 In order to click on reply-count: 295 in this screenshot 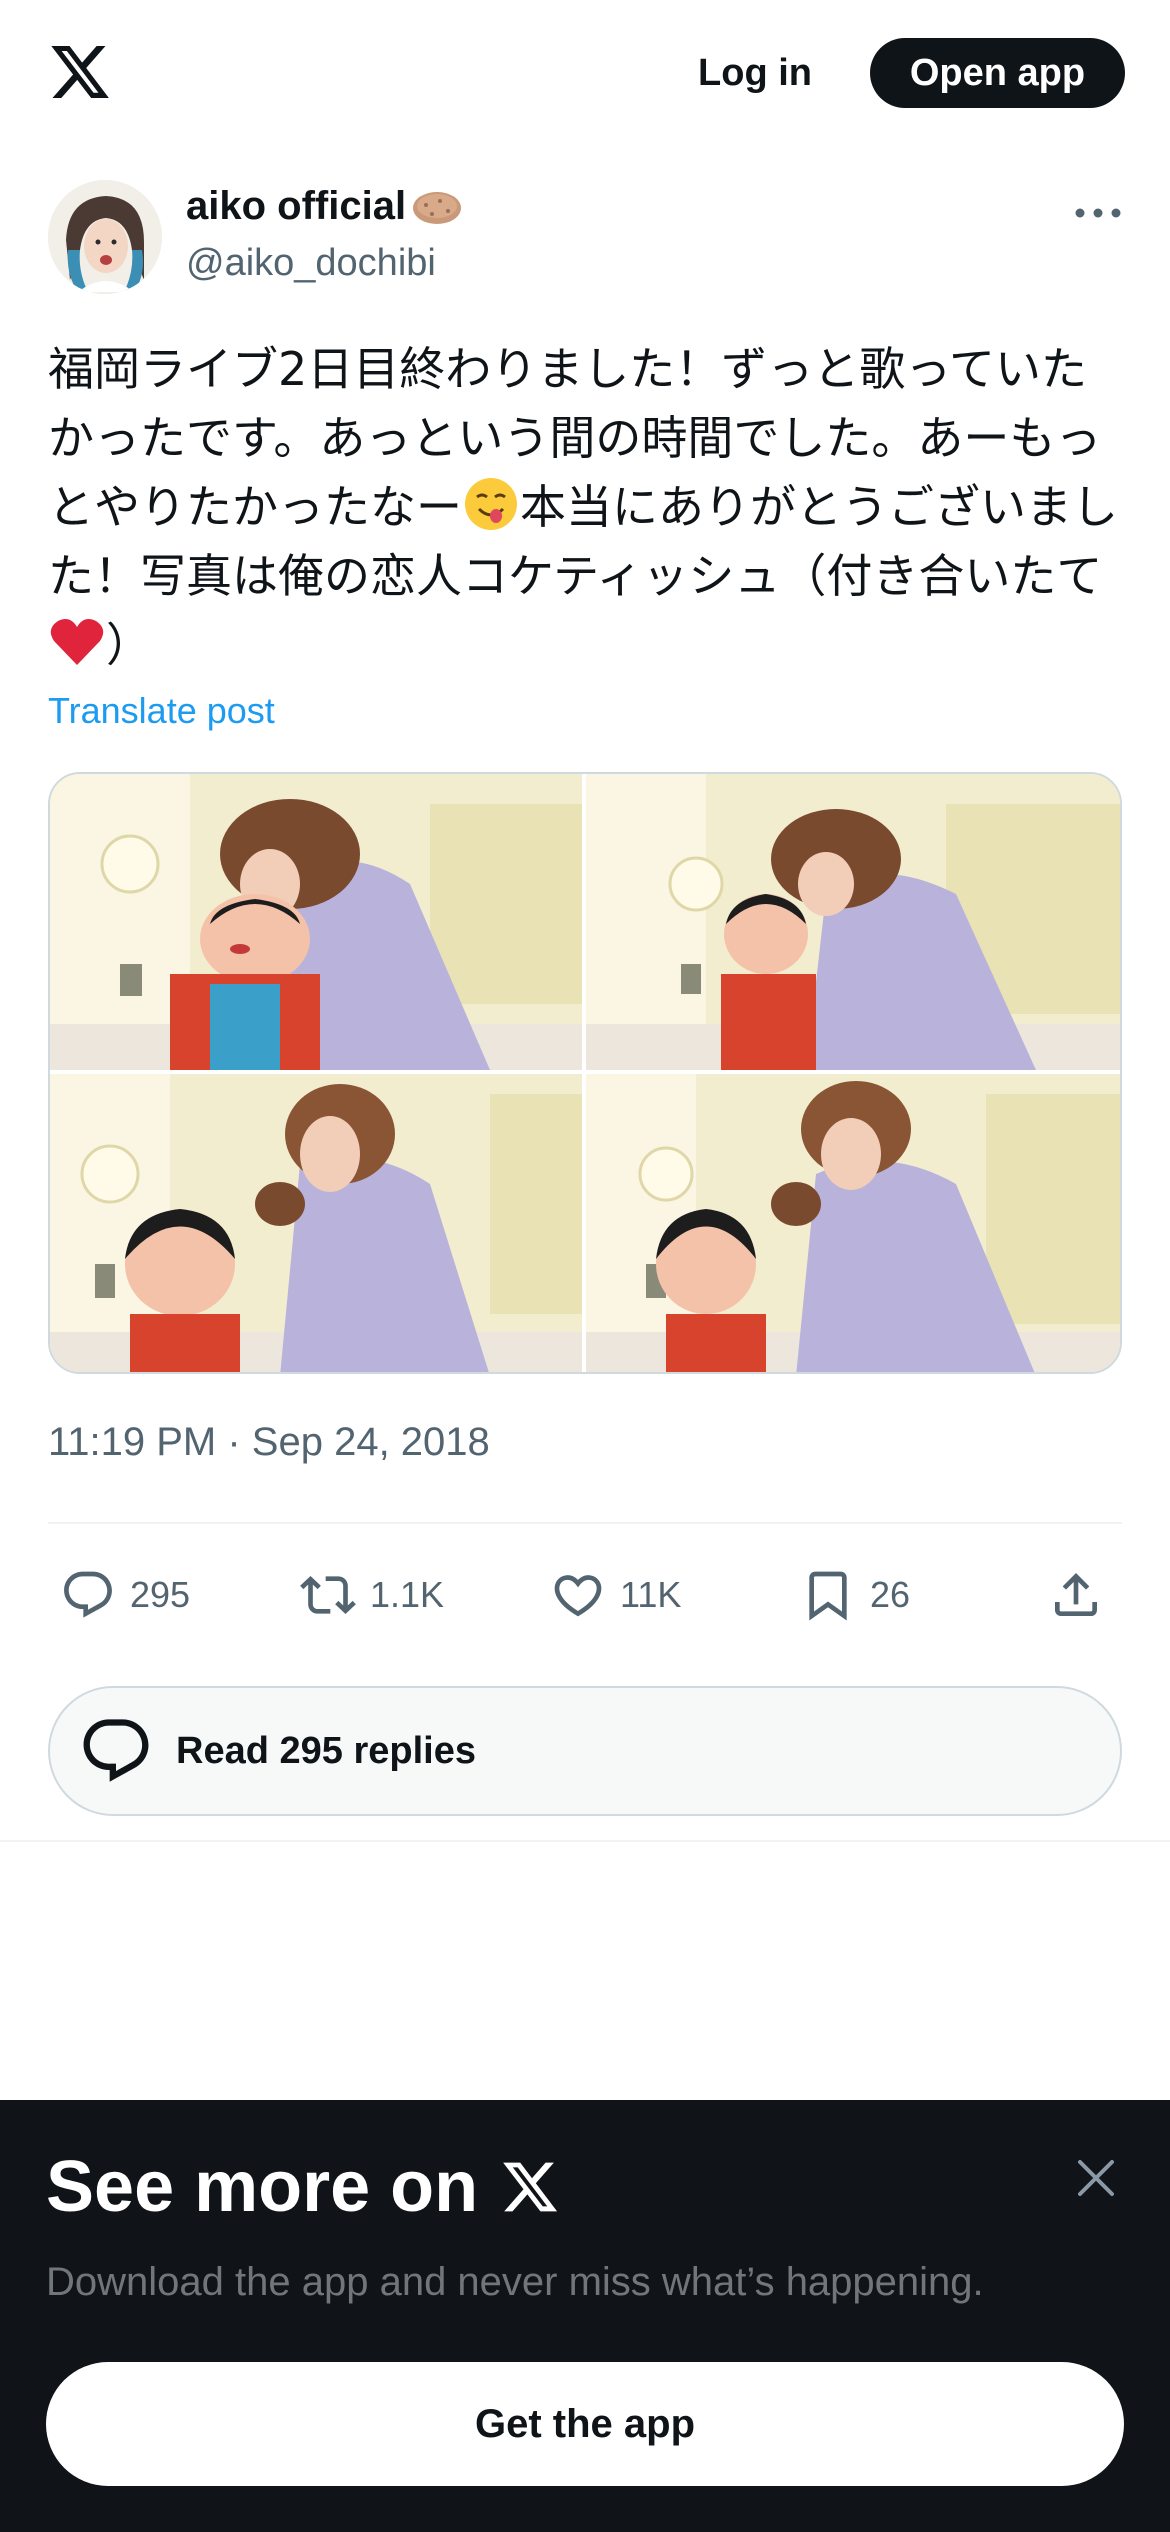, I will do `click(160, 1594)`.